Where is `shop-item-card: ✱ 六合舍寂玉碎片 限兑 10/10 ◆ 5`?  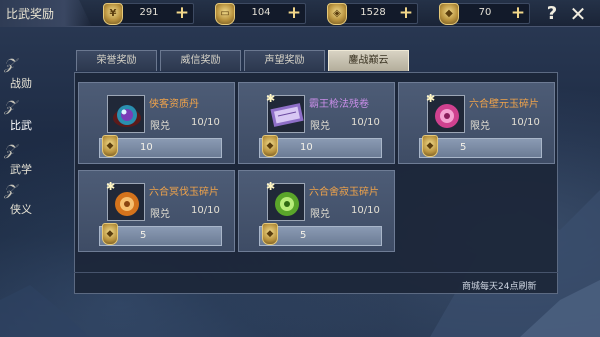 shop-item-card: ✱ 六合舍寂玉碎片 限兑 10/10 ◆ 5 is located at coordinates (316, 211).